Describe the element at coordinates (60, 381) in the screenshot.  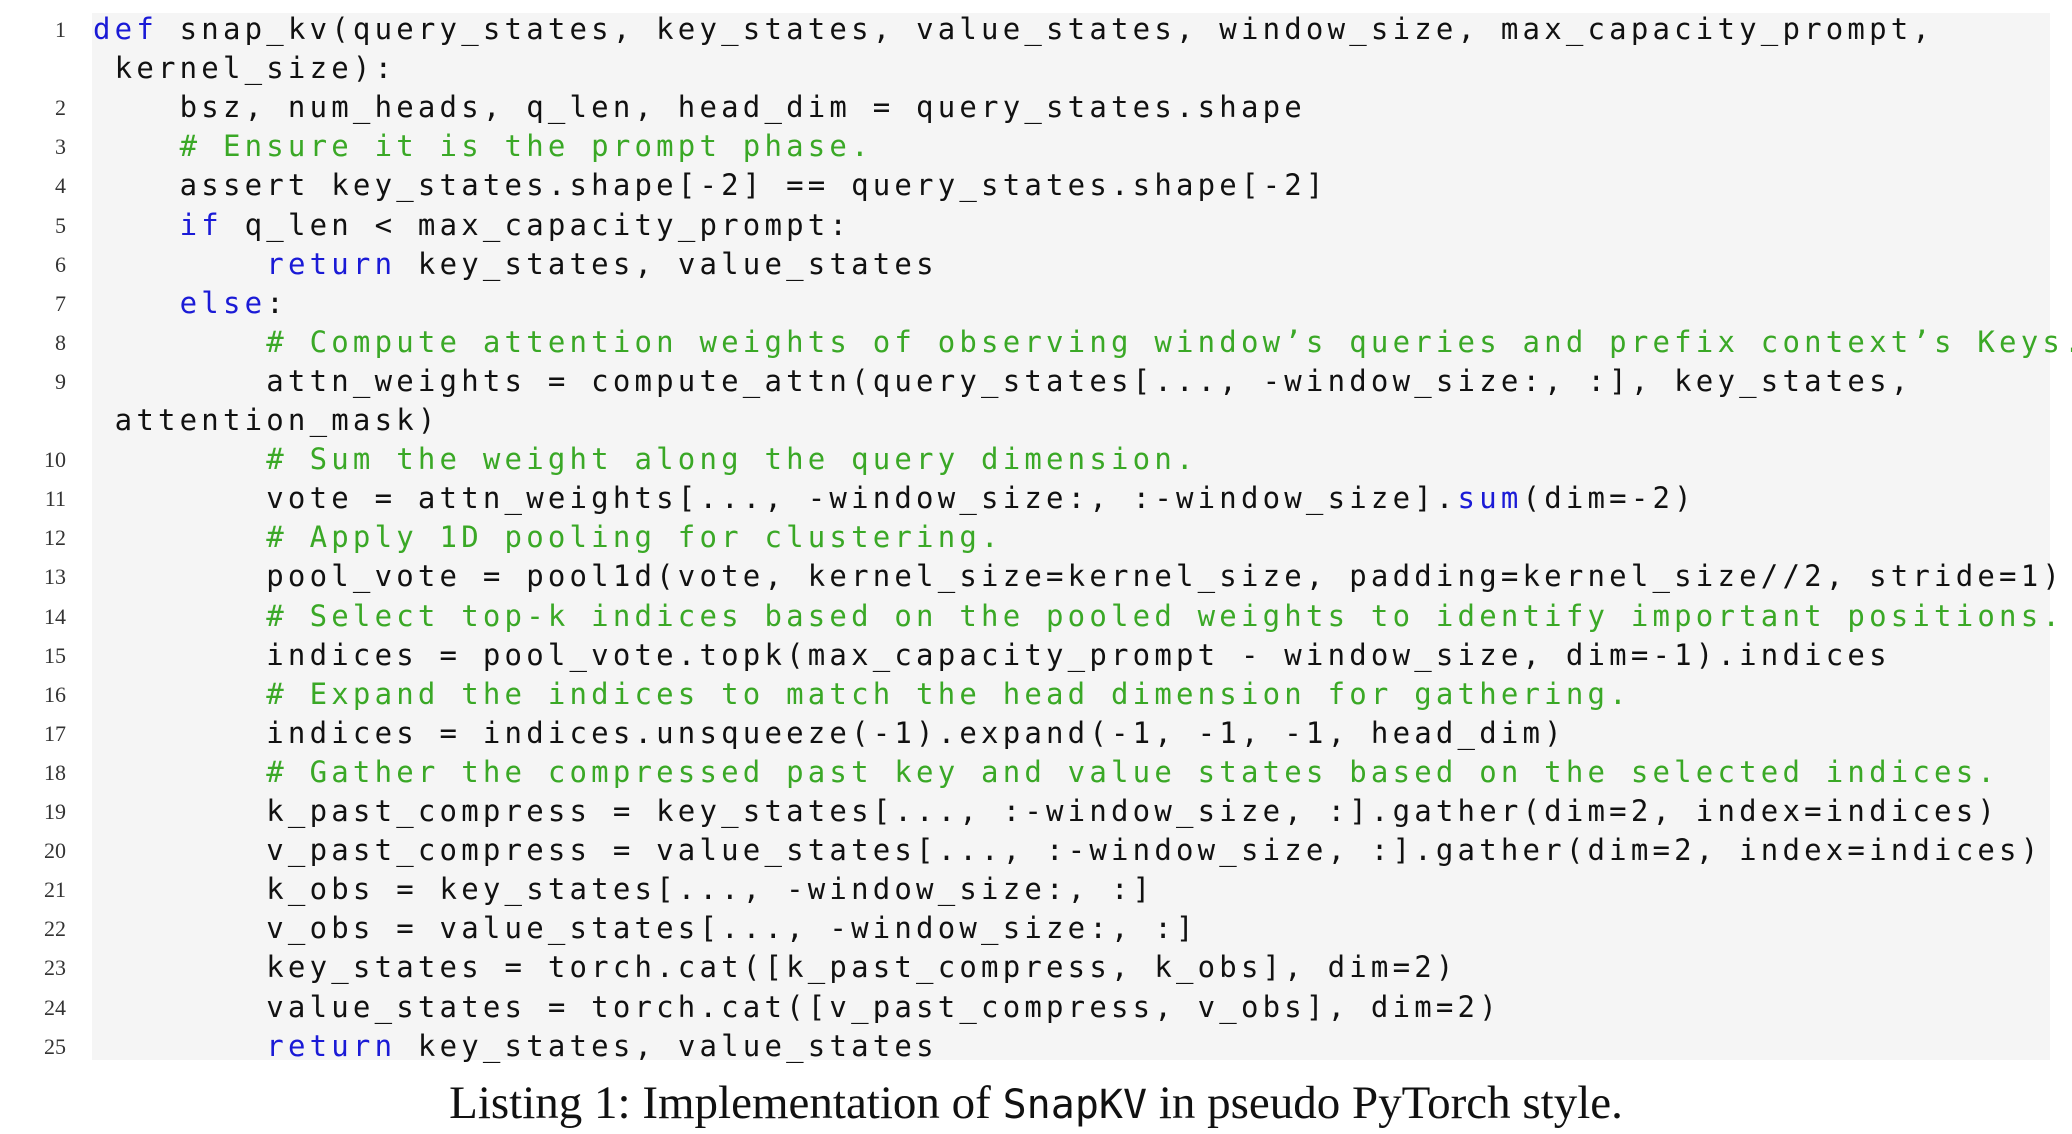
I see `line-number: 9` at that location.